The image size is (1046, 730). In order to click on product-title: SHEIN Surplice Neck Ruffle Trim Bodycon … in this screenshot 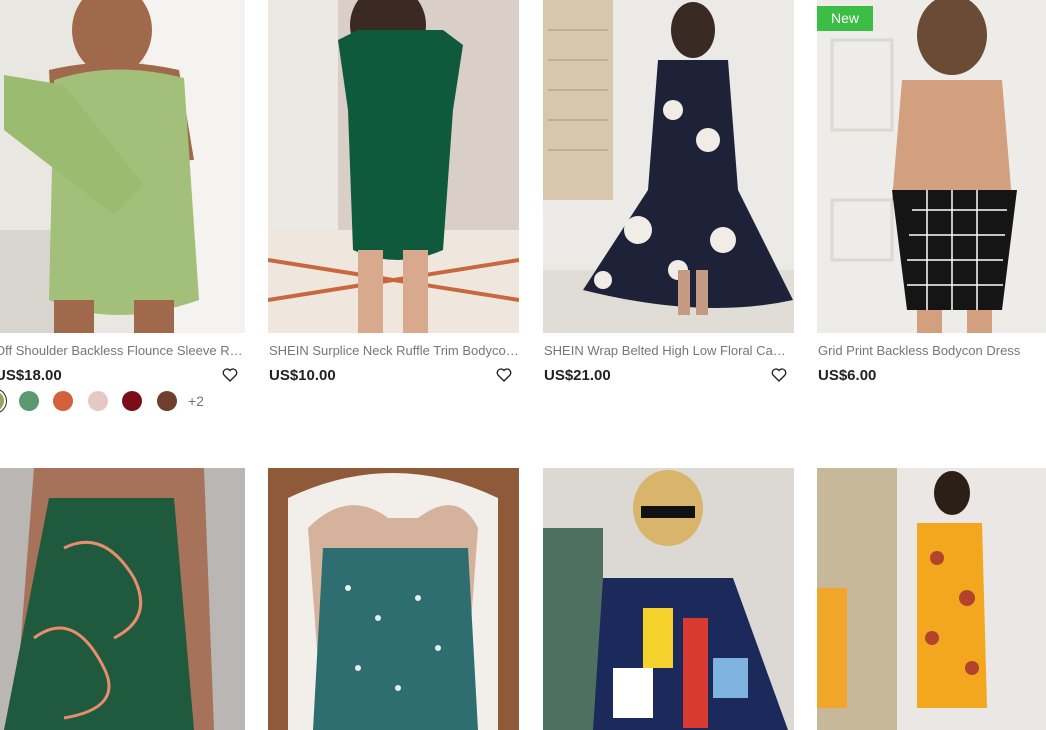, I will do `click(394, 350)`.